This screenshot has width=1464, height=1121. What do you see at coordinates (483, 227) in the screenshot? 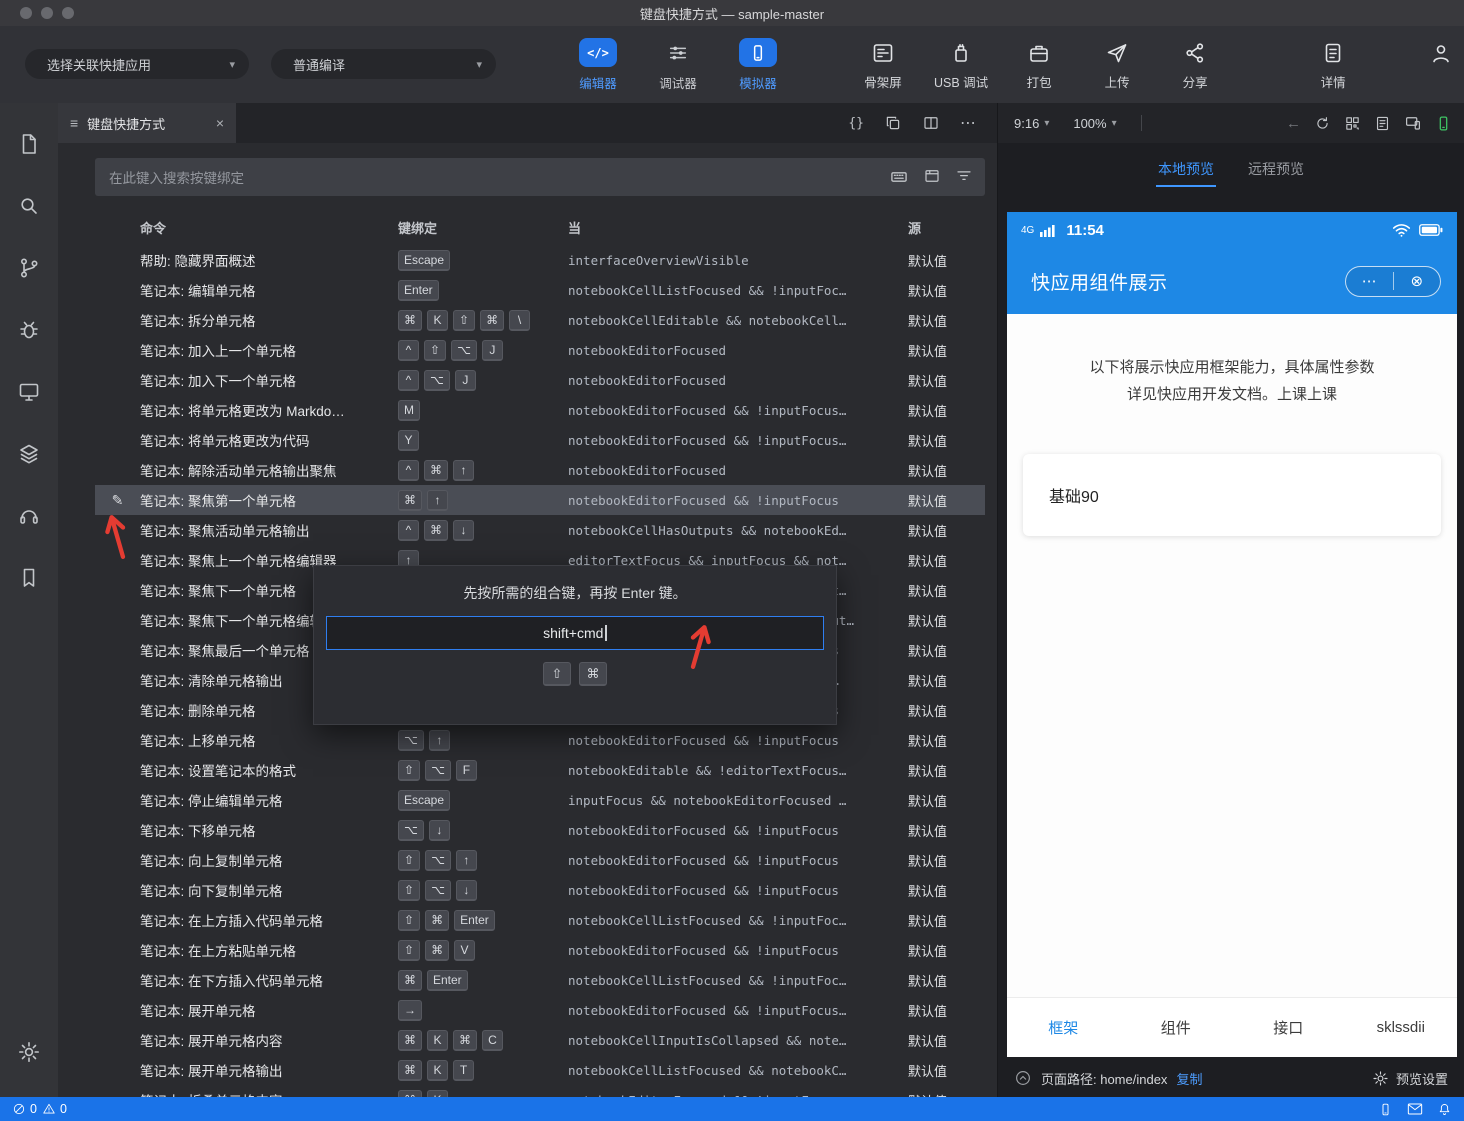
I see `header-keybinding: 键绑定` at bounding box center [483, 227].